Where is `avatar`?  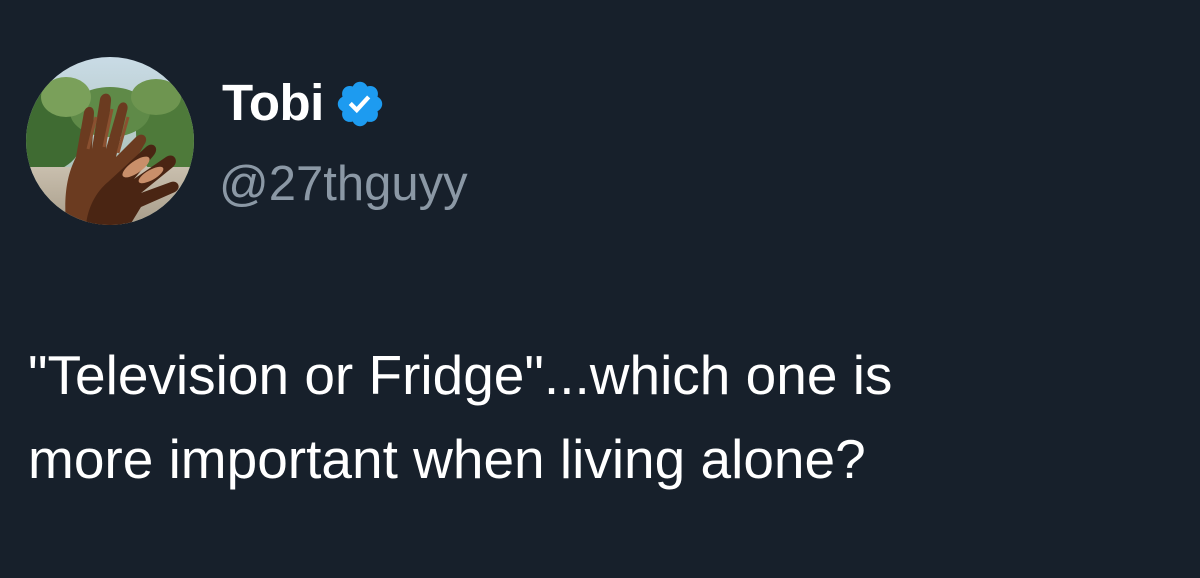 avatar is located at coordinates (110, 141).